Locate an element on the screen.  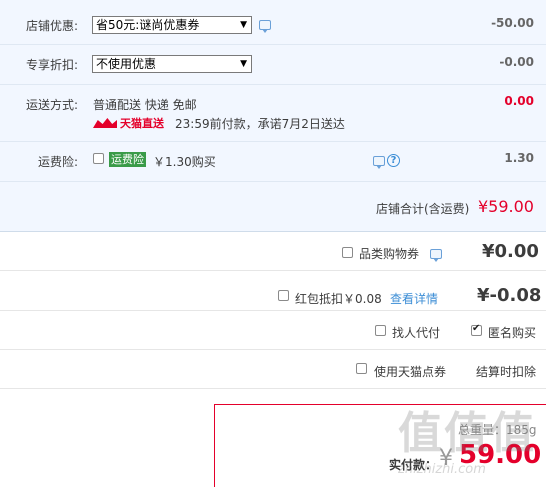
find-payer-checkbox is located at coordinates (380, 330).